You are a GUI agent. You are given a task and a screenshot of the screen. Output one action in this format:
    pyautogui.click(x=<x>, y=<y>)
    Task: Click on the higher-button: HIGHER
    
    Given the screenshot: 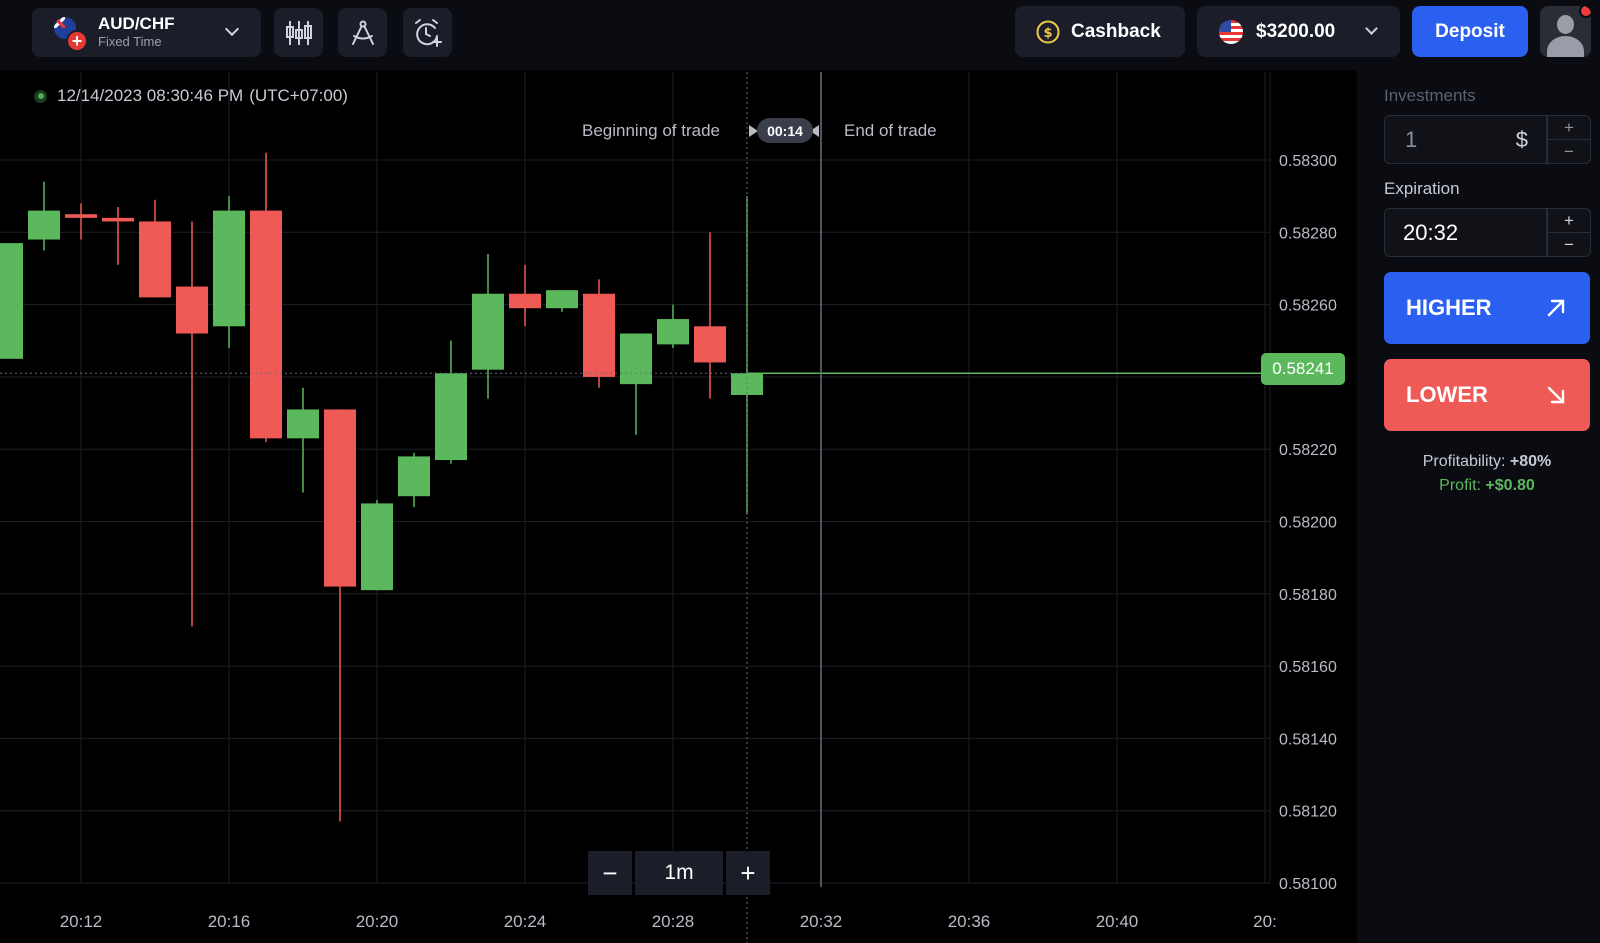 What is the action you would take?
    pyautogui.click(x=1487, y=308)
    